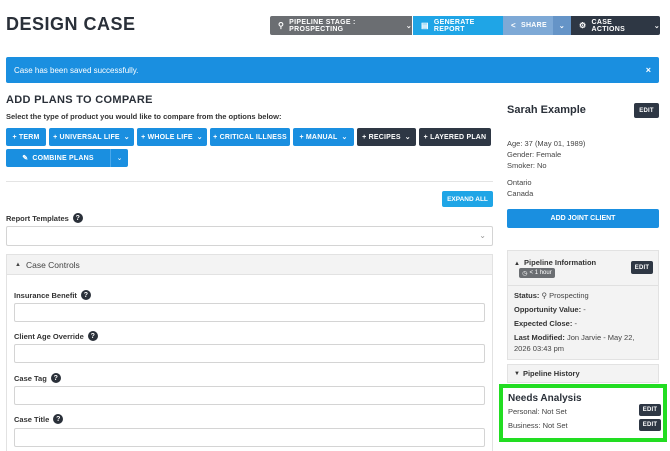  I want to click on case-title-label: Case Title ?, so click(39, 419).